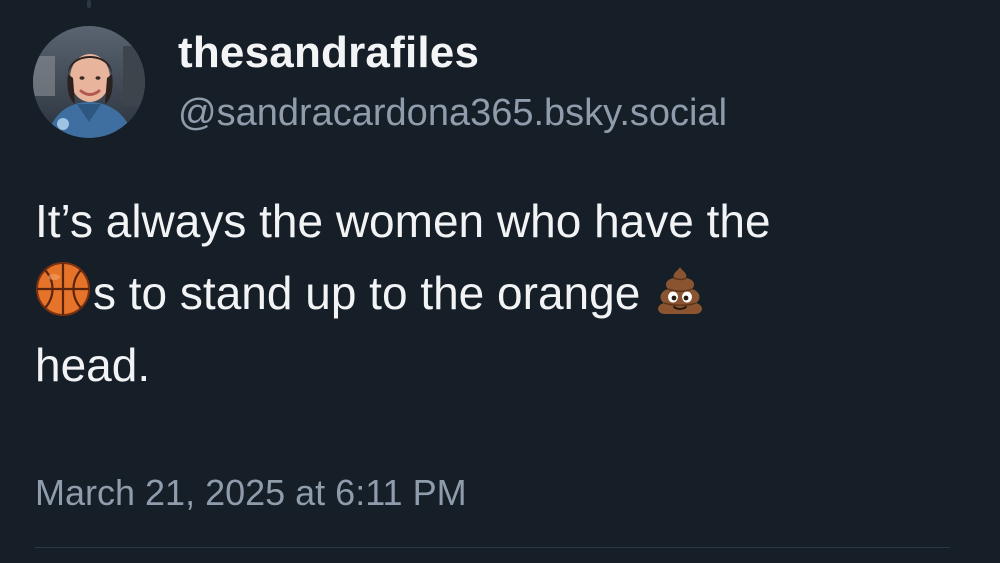 The height and width of the screenshot is (563, 1000). Describe the element at coordinates (251, 493) in the screenshot. I see `post-timestamp: March 21, 2025 at 6:11 PM` at that location.